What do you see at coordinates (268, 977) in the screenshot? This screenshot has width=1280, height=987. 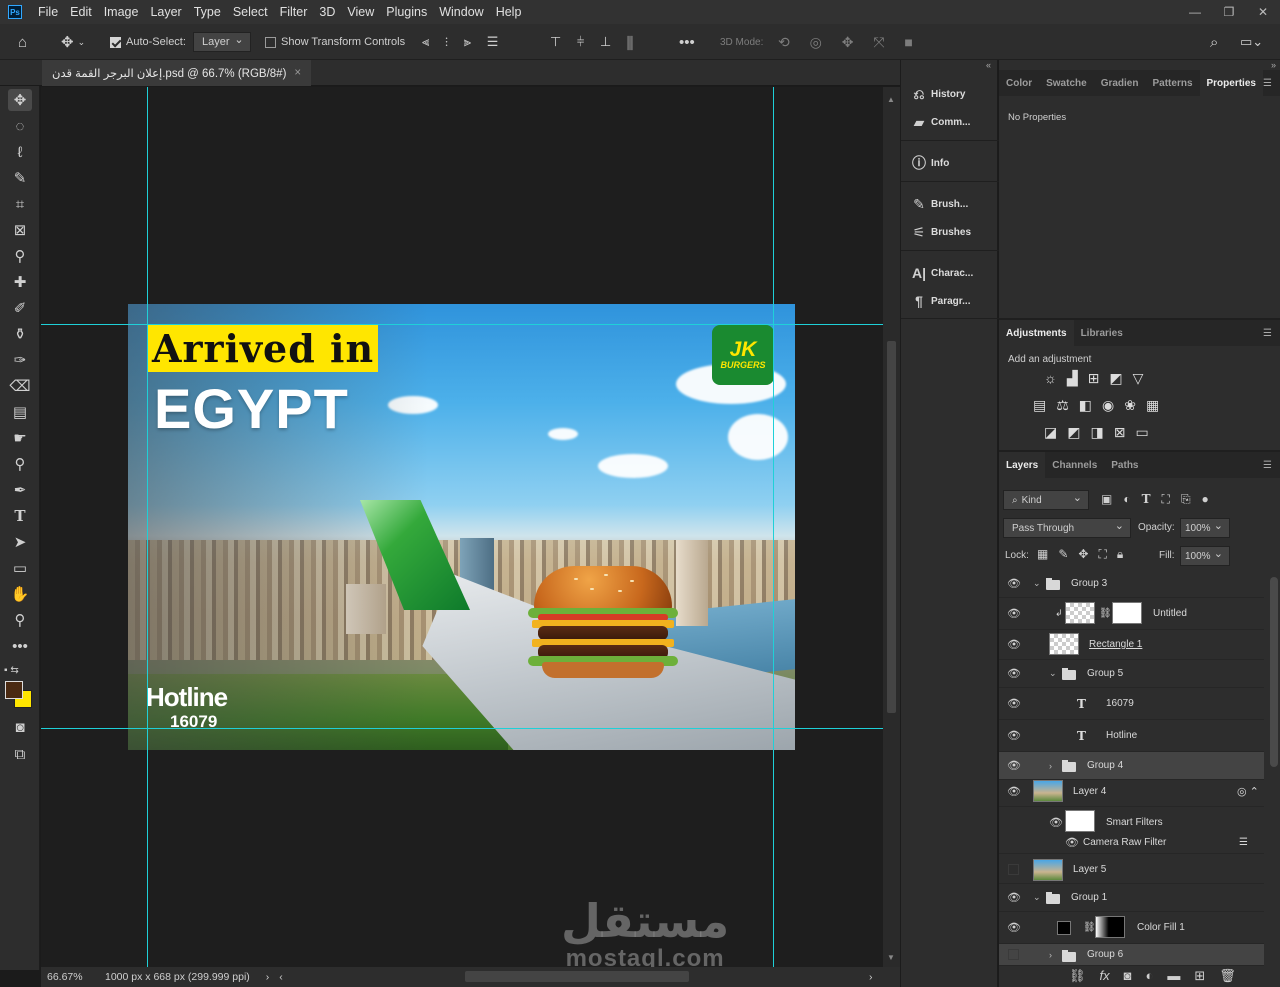 I see `status-menu-icon: ›` at bounding box center [268, 977].